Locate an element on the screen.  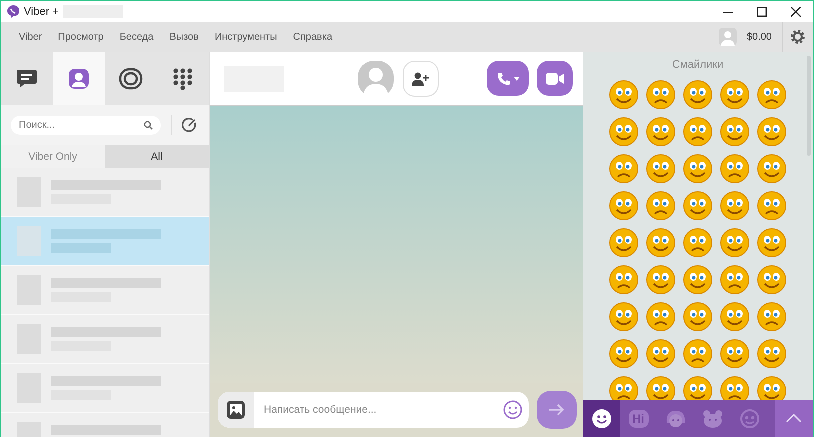
video-camera-icon is located at coordinates (555, 78).